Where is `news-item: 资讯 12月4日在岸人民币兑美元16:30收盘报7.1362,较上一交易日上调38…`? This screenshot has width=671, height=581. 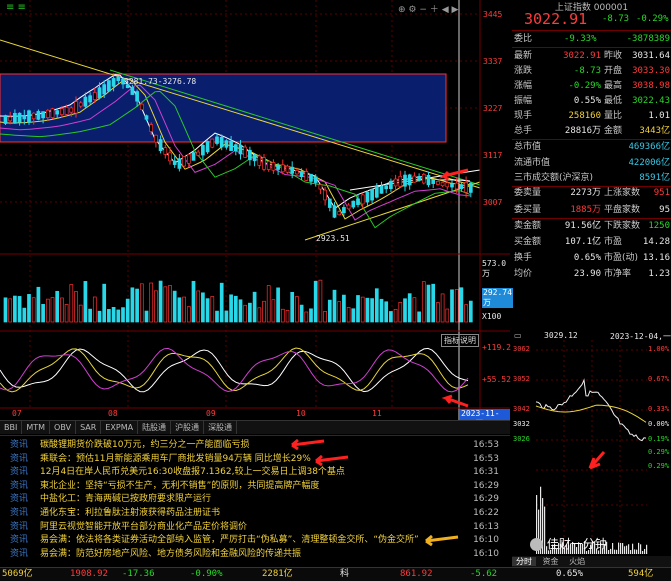 news-item: 资讯 12月4日在岸人民币兑美元16:30收盘报7.1362,较上一交易日上调38… is located at coordinates (252, 473).